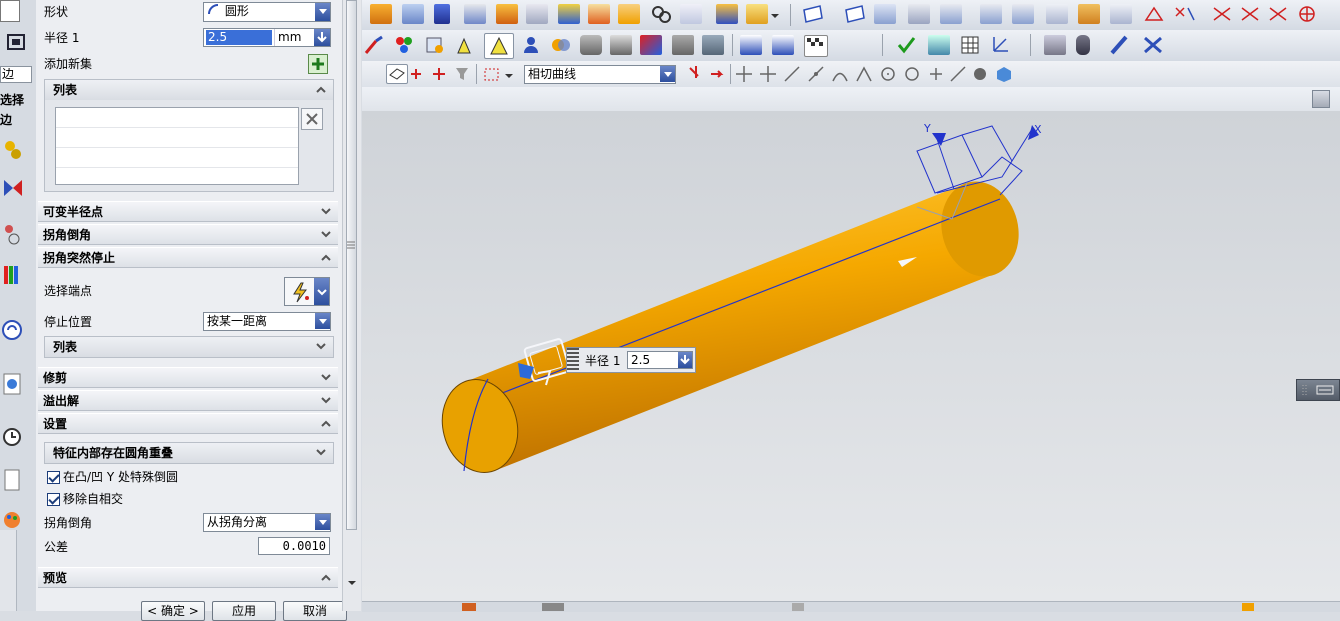  Describe the element at coordinates (1155, 14) in the screenshot. I see `curve-analysis-icon` at that location.